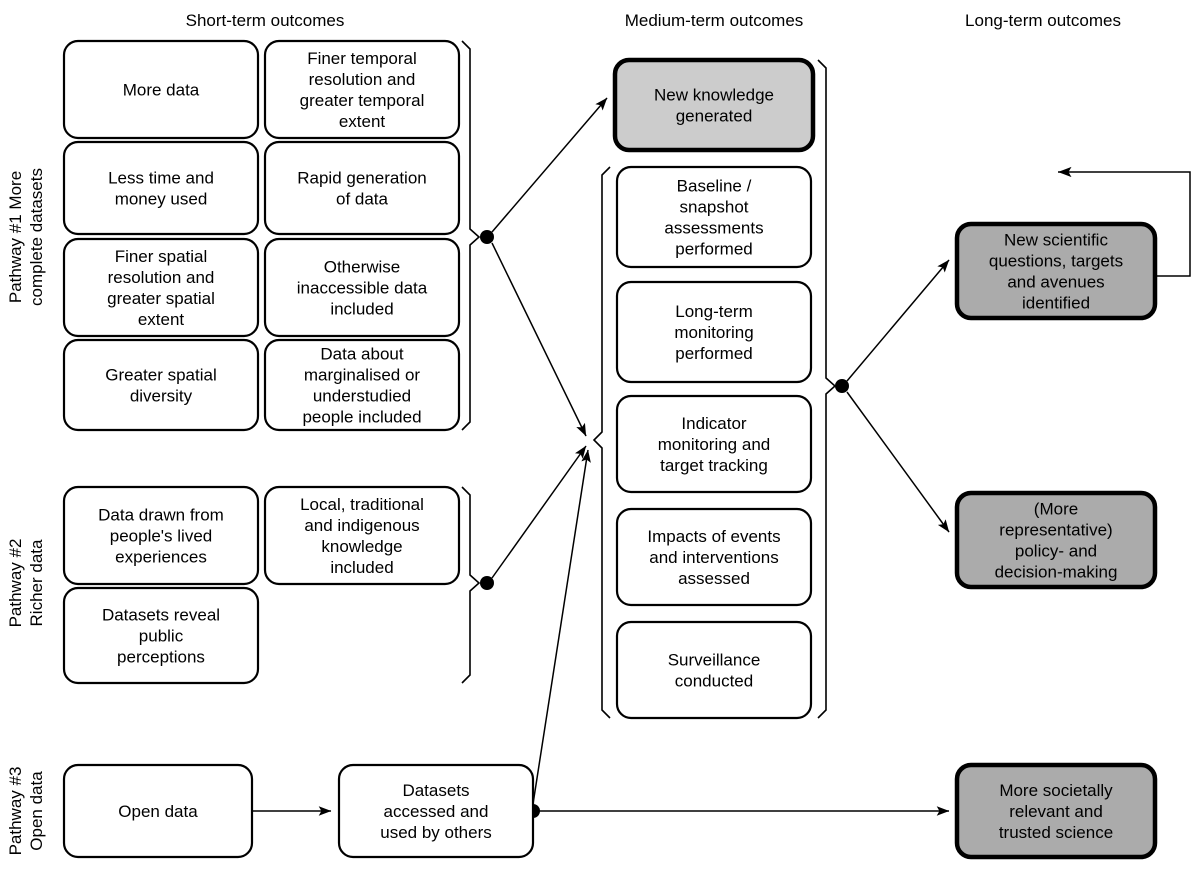  I want to click on outcome-box-label-baseline-snapshot: assessments, so click(713, 228).